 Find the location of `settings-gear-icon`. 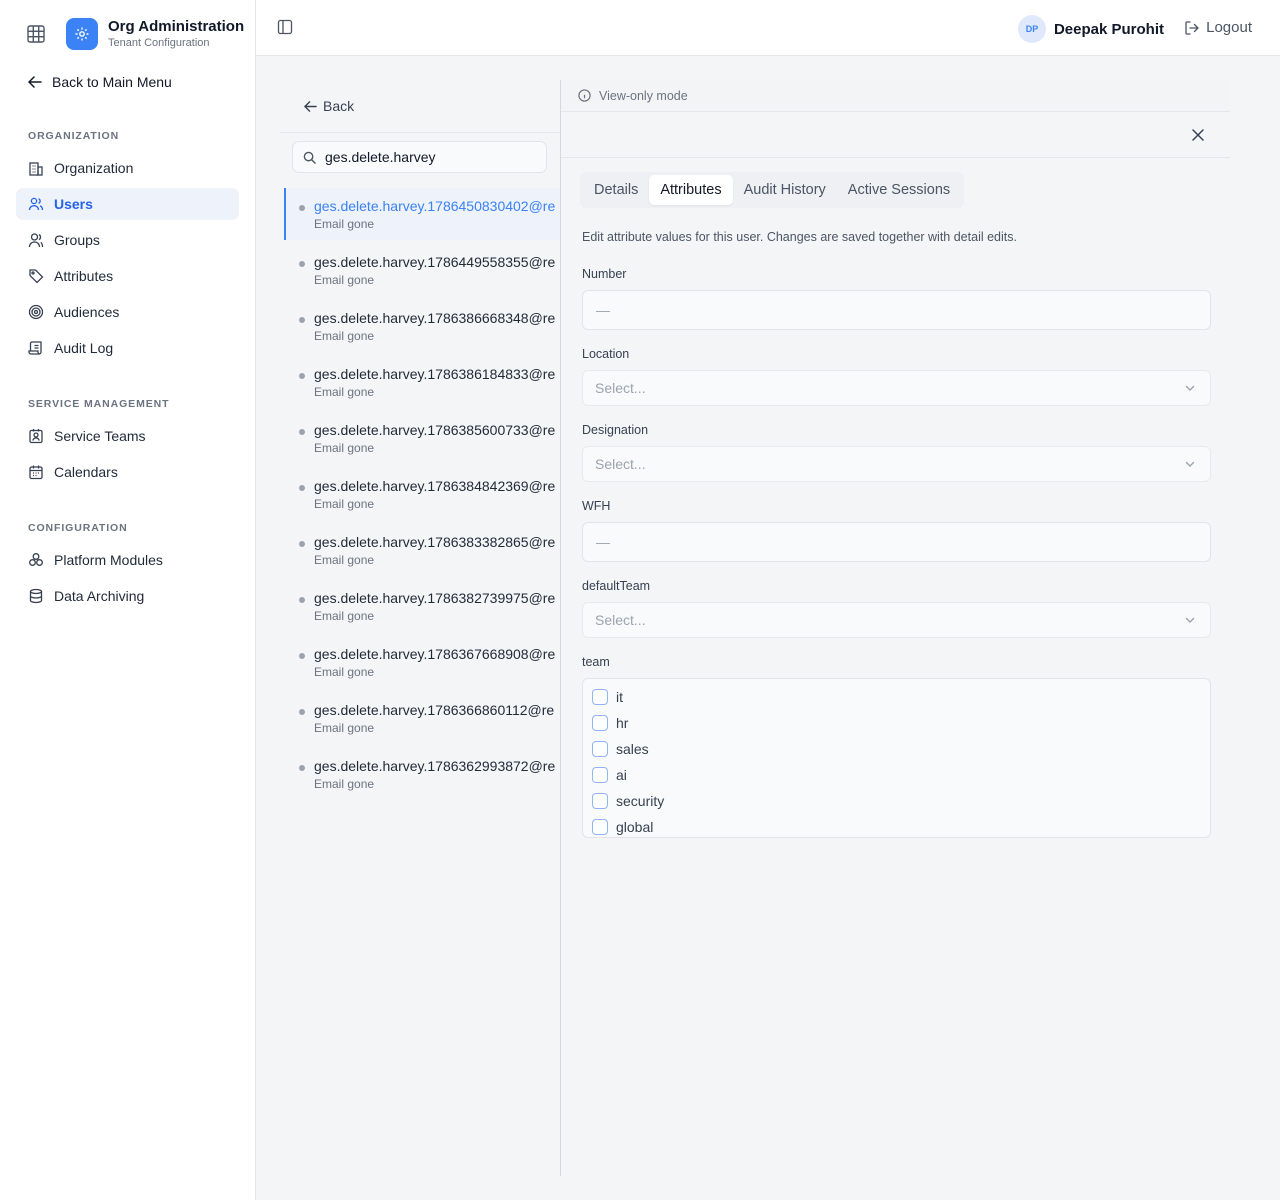

settings-gear-icon is located at coordinates (82, 34).